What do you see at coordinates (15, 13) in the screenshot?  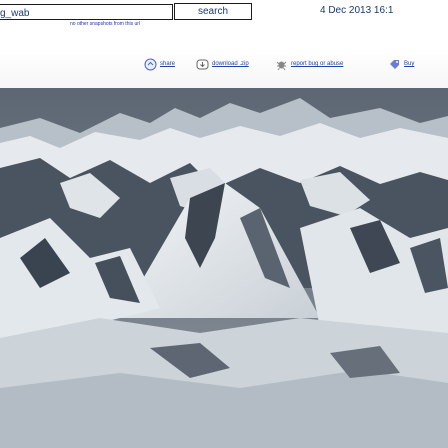 I see `url-text: g_wab` at bounding box center [15, 13].